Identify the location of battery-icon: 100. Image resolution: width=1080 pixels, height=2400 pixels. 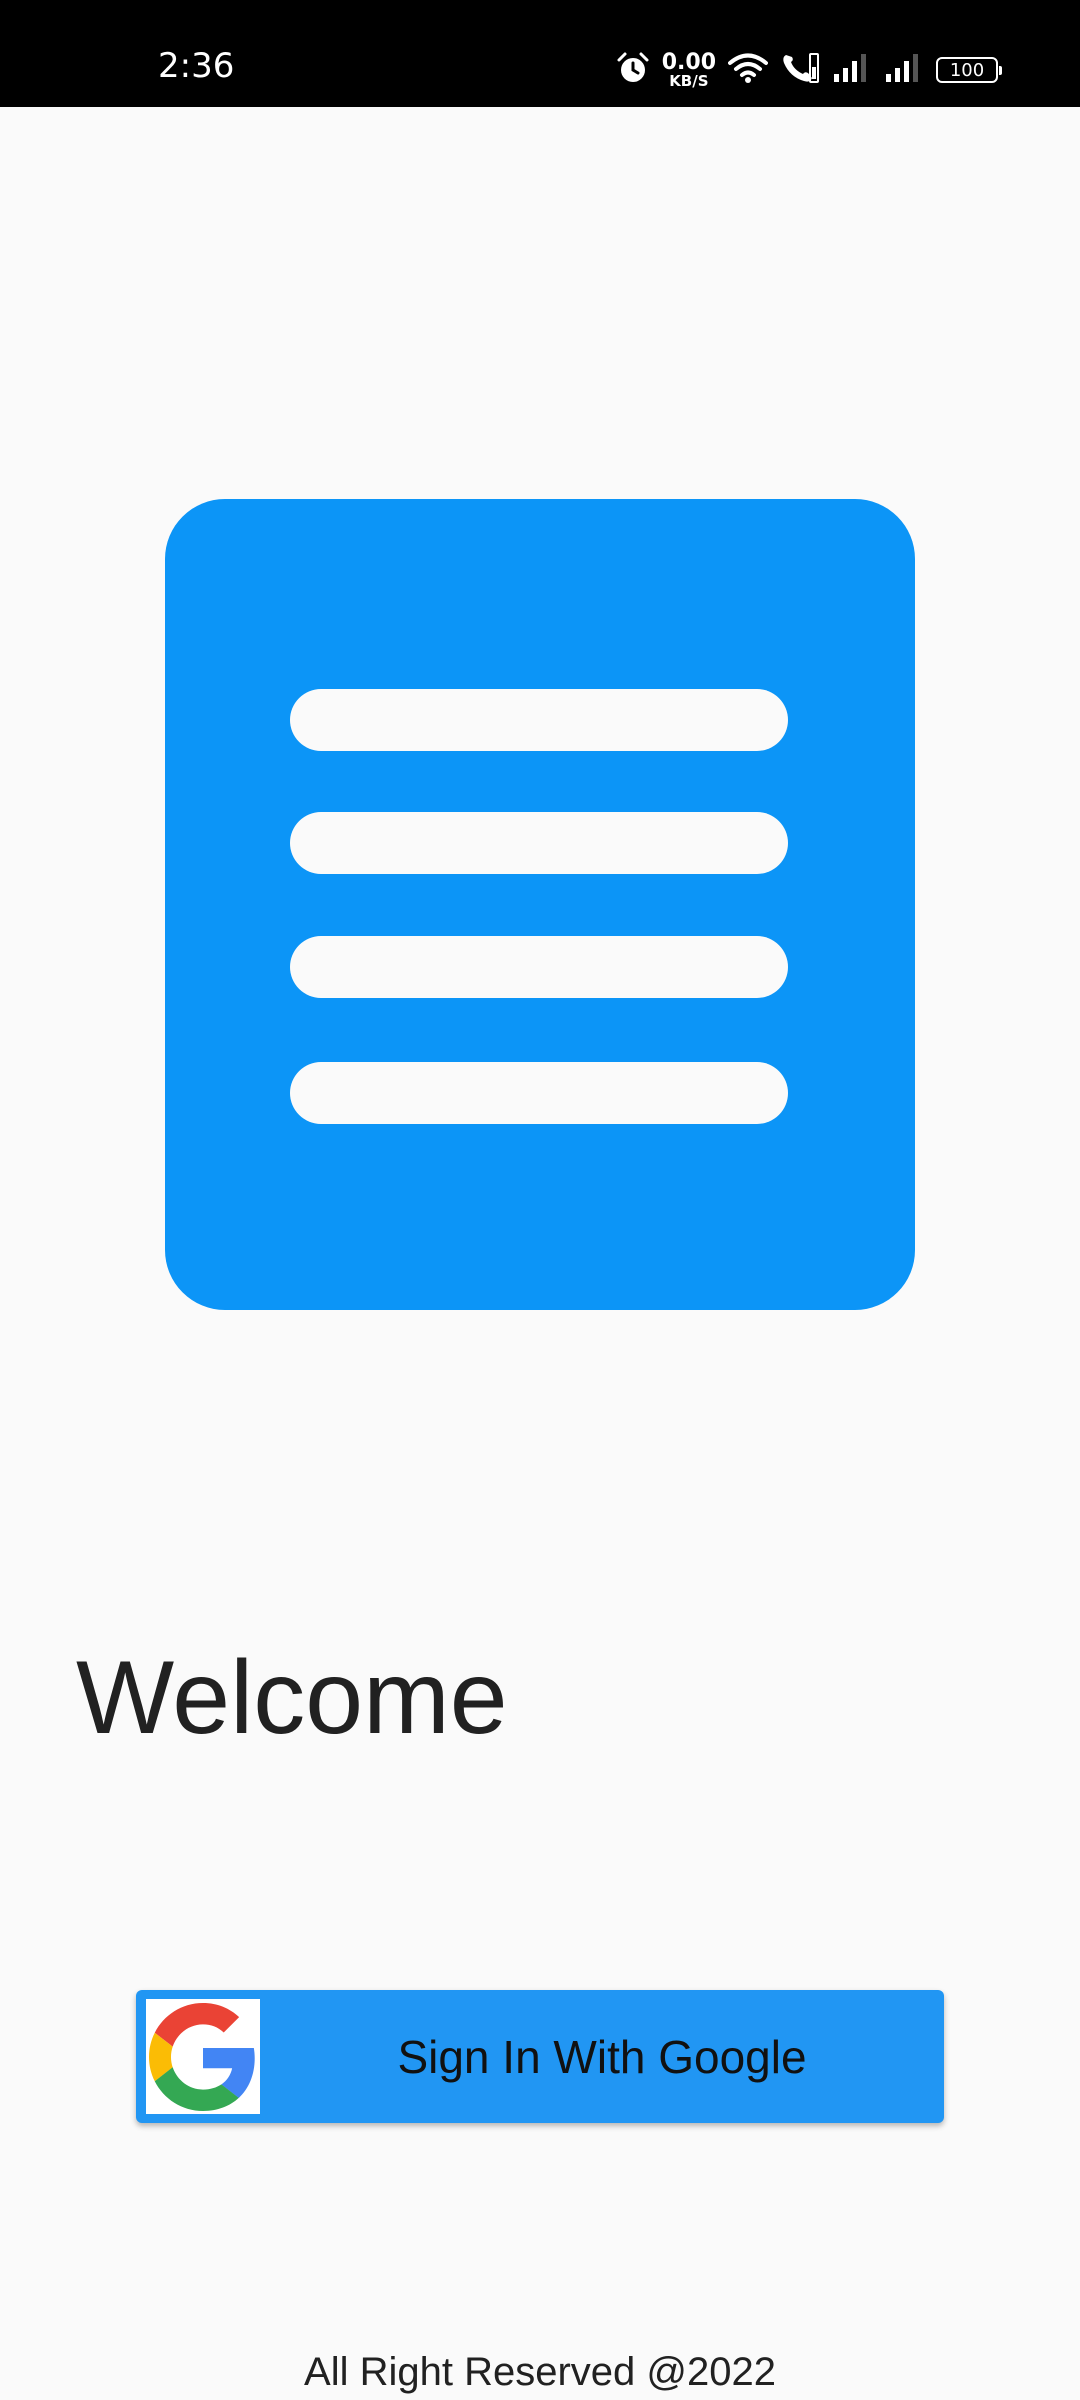
(969, 70).